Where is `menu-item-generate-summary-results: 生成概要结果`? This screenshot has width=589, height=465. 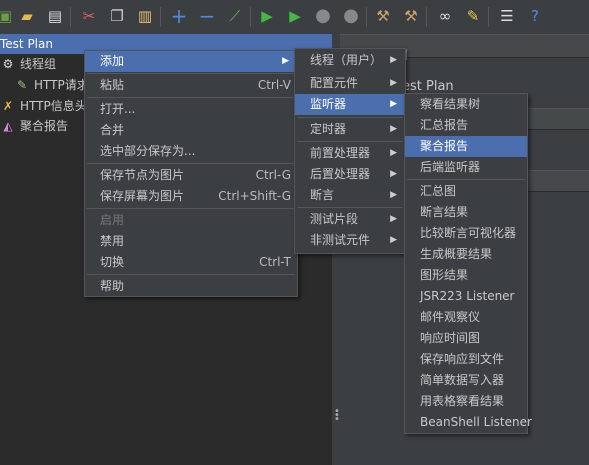
menu-item-generate-summary-results: 生成概要结果 is located at coordinates (466, 254).